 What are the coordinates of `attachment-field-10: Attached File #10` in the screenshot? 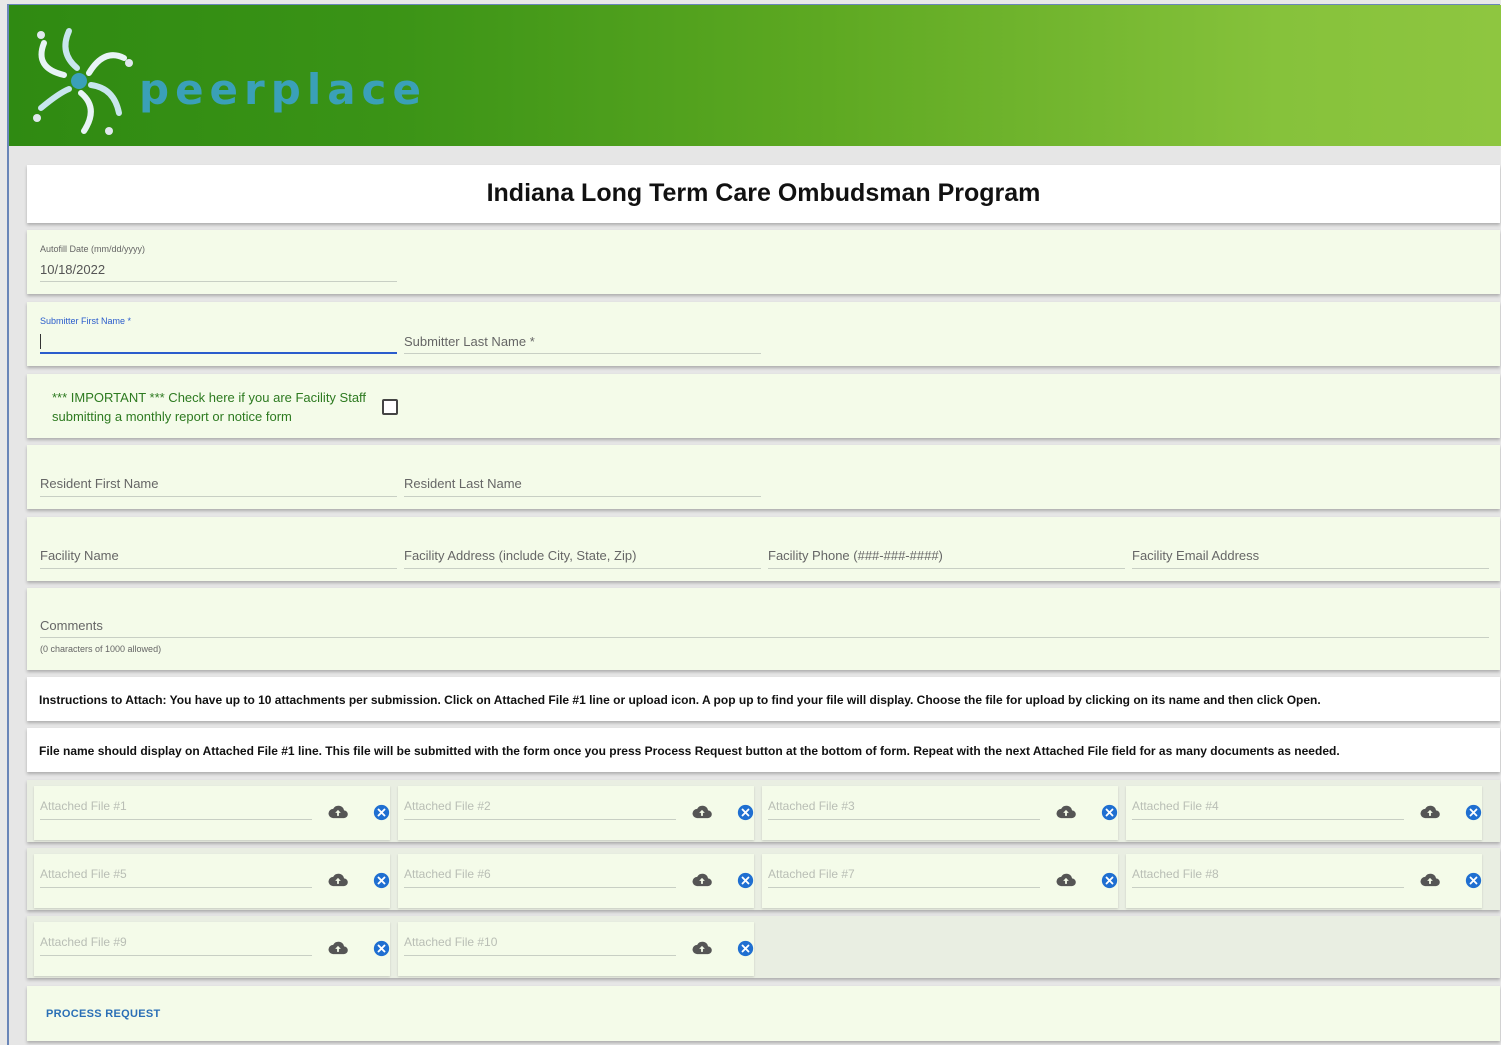 It's located at (576, 947).